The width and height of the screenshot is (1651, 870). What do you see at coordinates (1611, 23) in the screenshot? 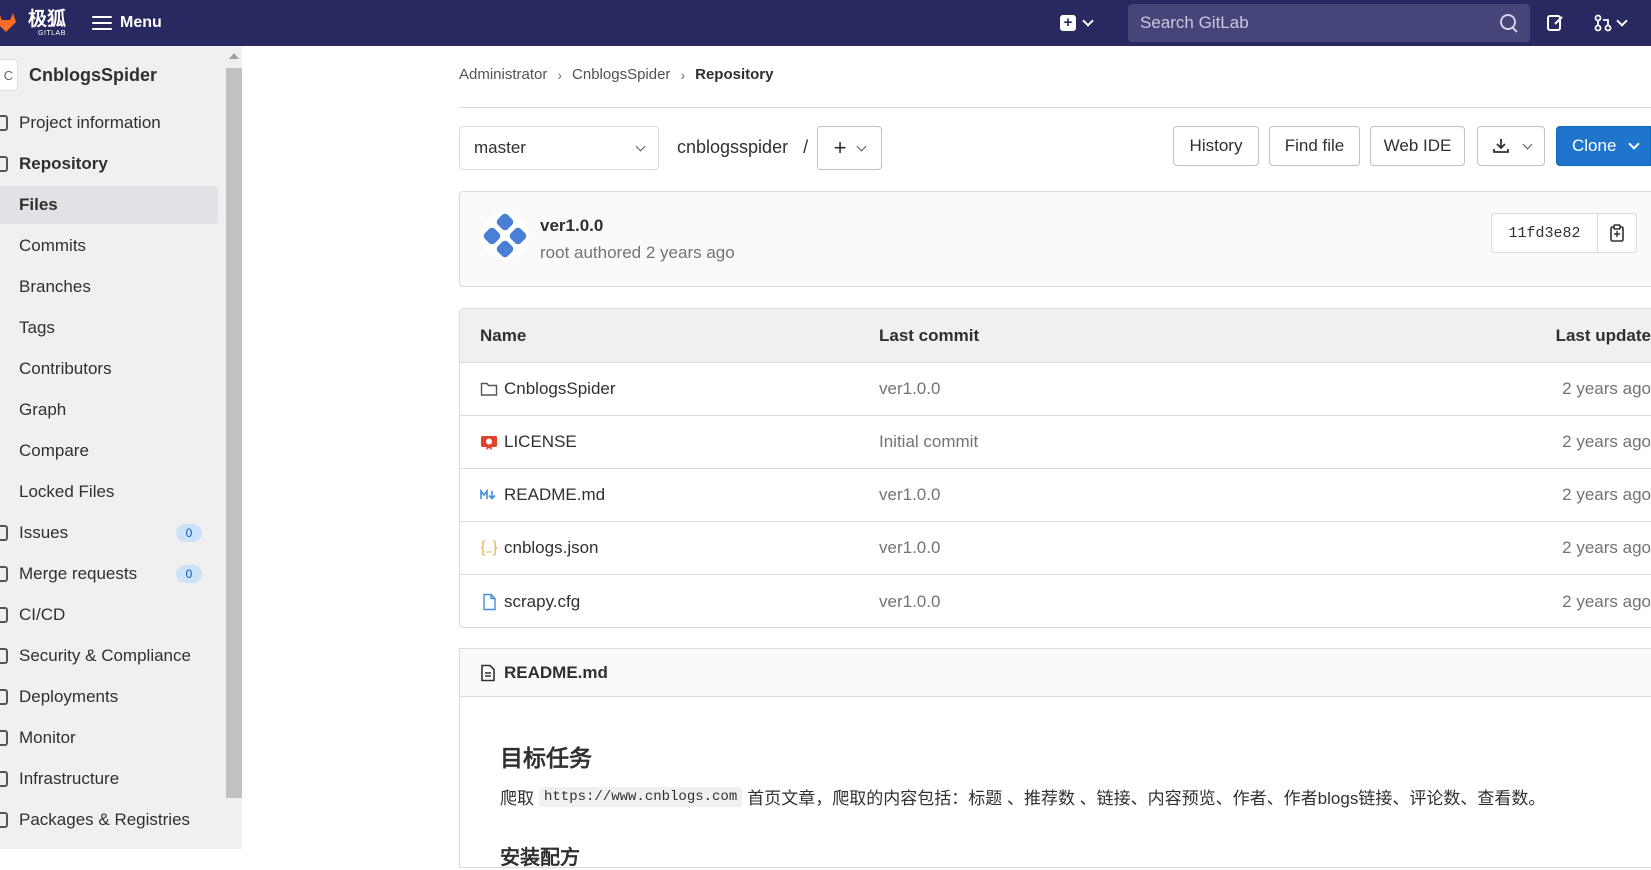
I see `merge-requests-nav-button` at bounding box center [1611, 23].